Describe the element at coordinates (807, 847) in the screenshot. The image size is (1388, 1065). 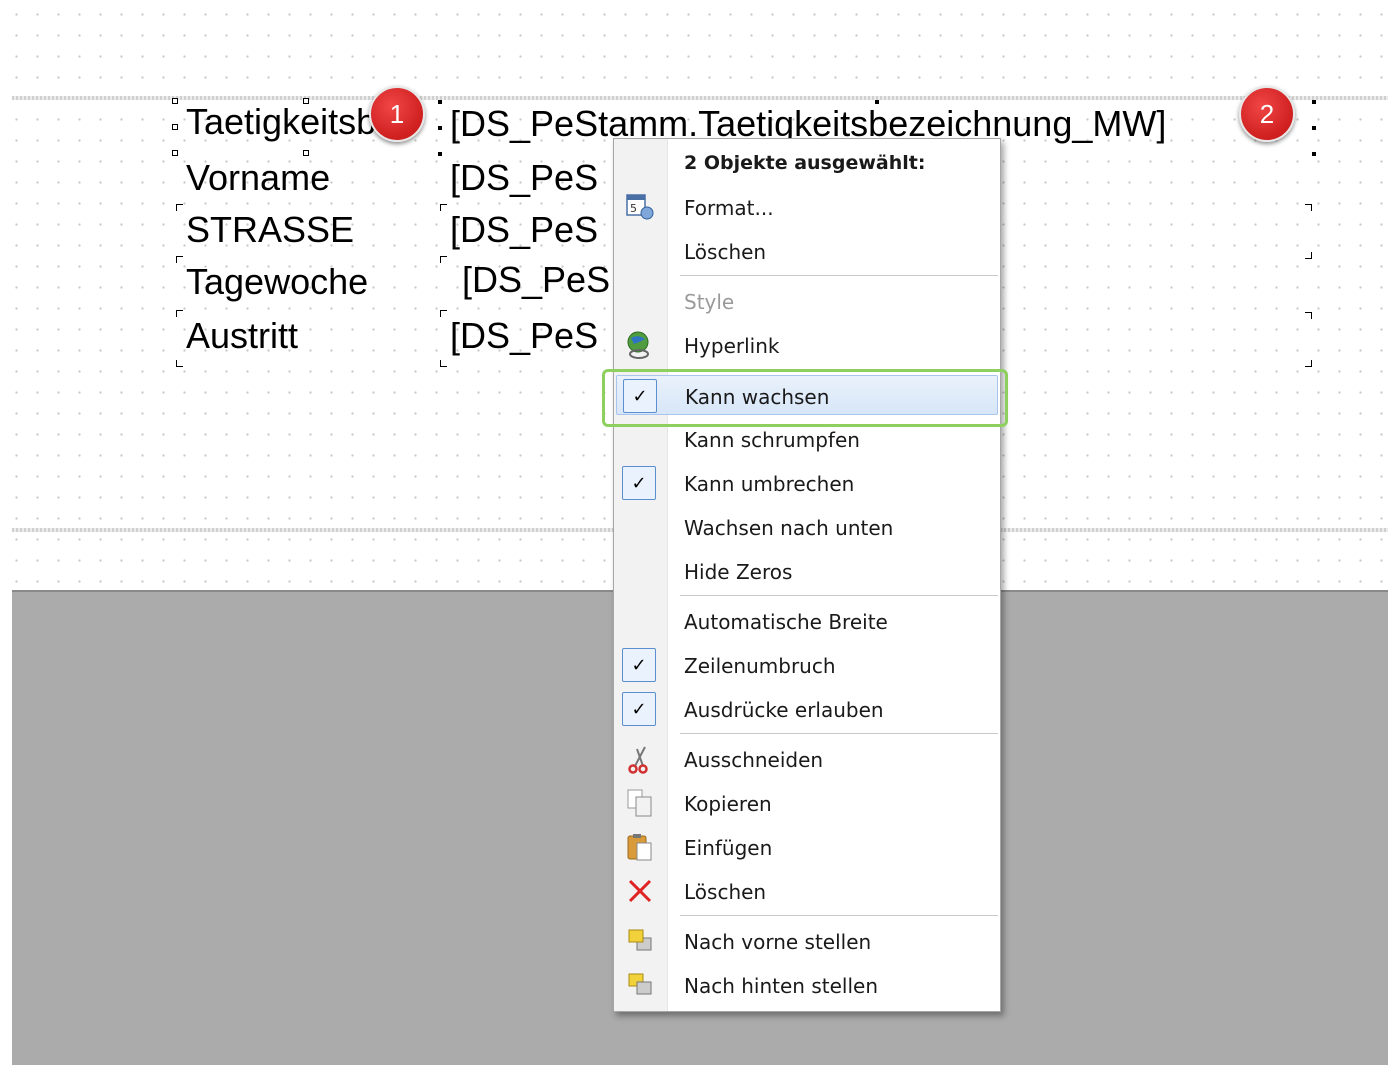
I see `menu-item-paste: Einfügen` at that location.